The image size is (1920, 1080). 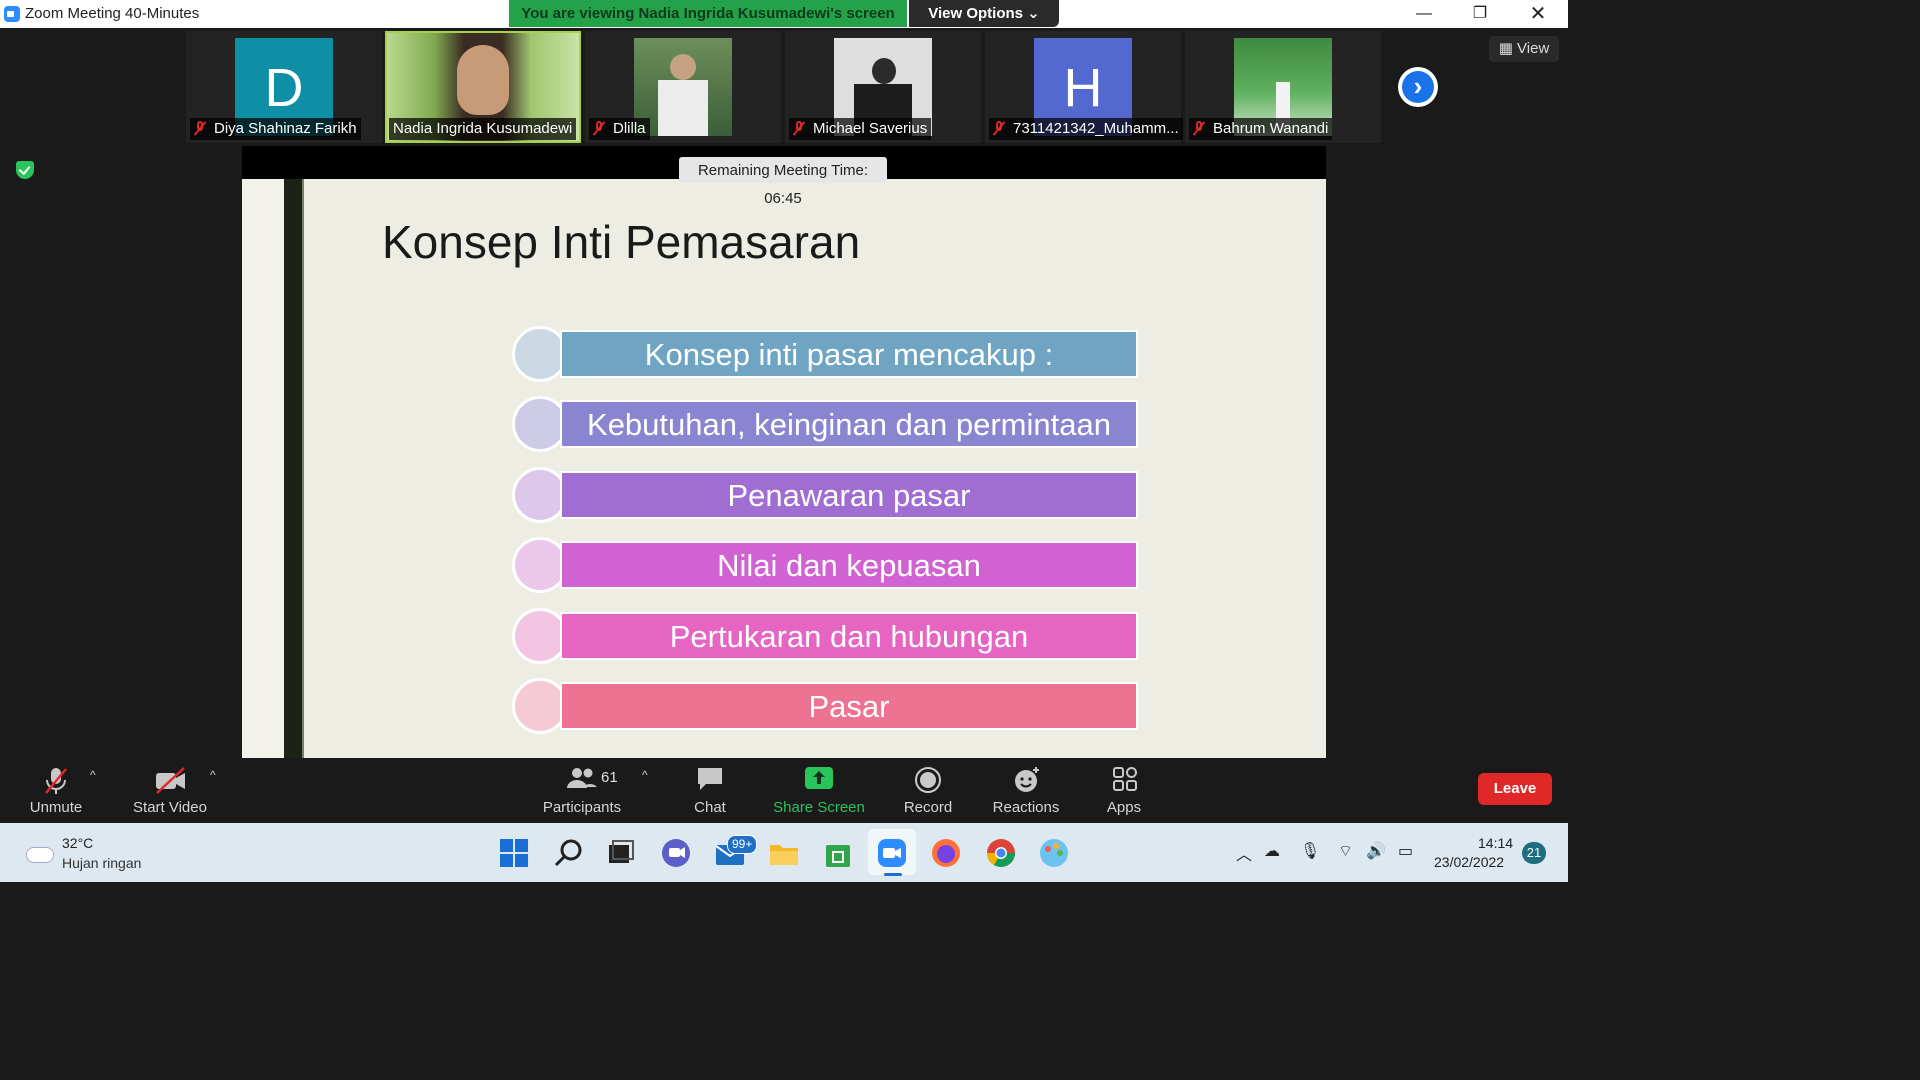 I want to click on list-item-bar: Pasar, so click(x=849, y=706).